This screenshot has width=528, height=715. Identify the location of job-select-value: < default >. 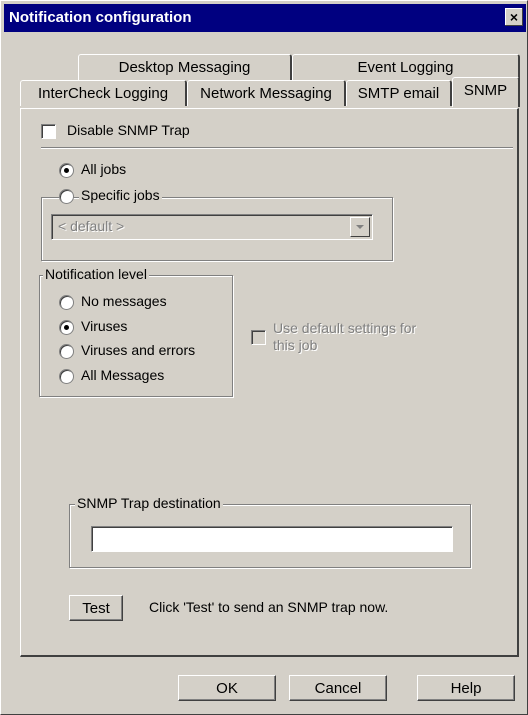
(91, 226).